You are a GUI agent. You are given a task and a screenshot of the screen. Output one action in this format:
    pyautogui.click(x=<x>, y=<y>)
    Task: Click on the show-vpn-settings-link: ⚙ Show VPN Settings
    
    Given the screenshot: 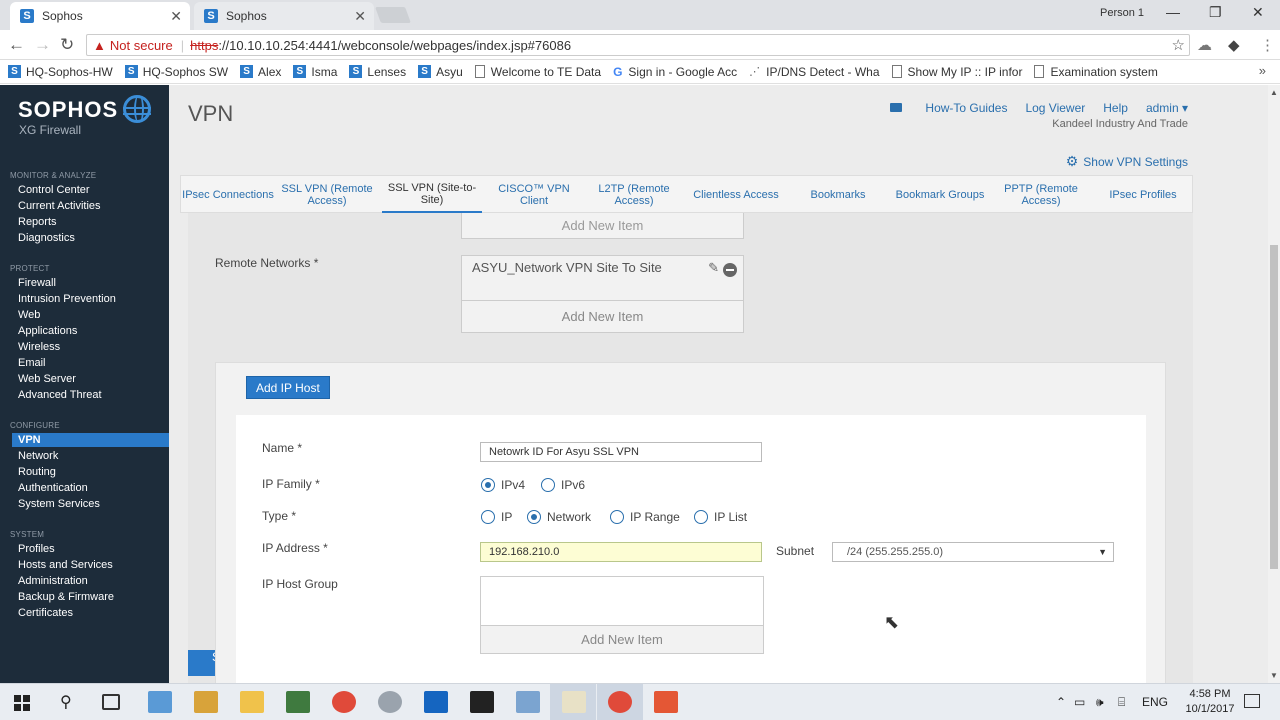 What is the action you would take?
    pyautogui.click(x=1127, y=161)
    